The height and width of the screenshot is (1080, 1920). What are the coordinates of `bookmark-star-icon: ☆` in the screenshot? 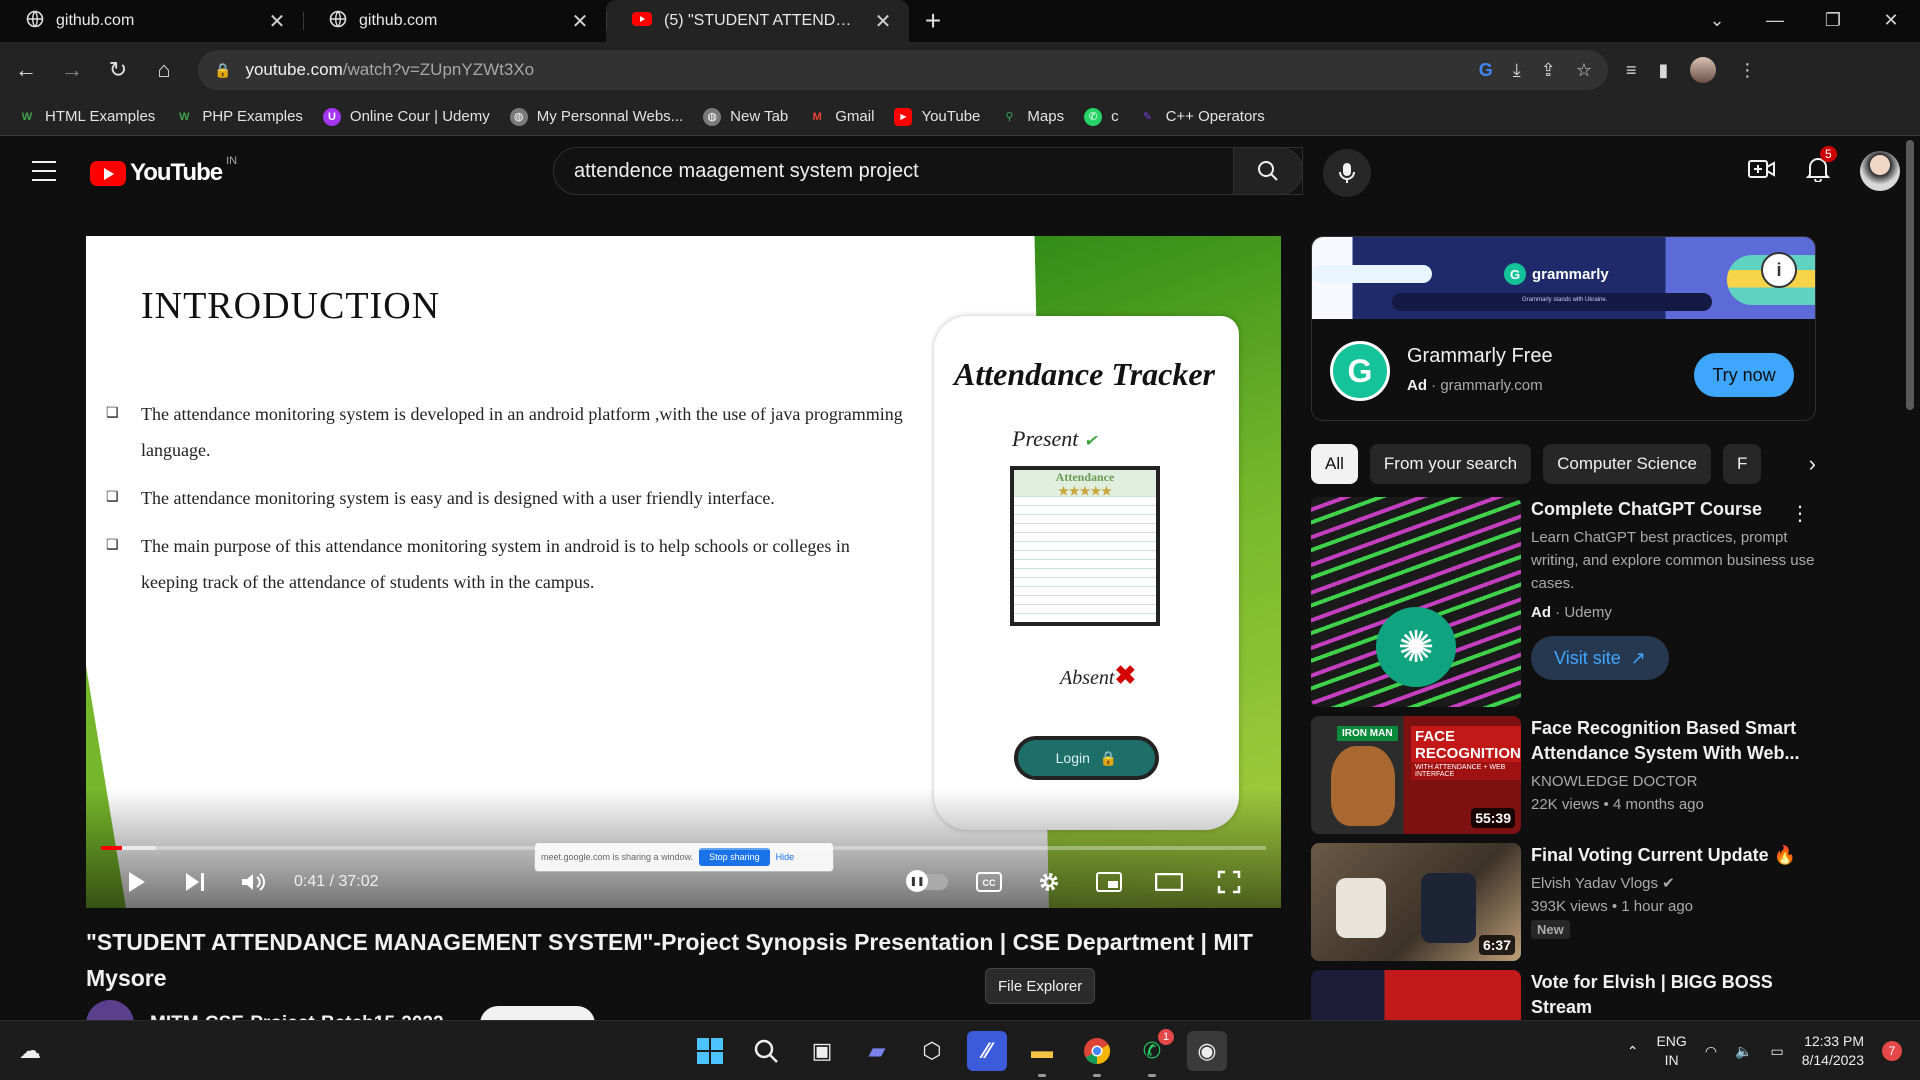 It's located at (1584, 70).